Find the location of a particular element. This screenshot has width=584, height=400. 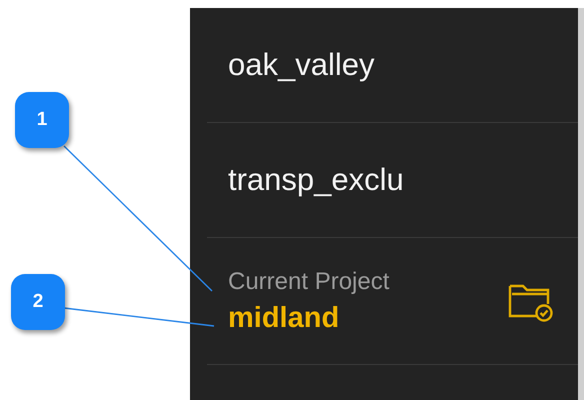

project-name: oak_valley is located at coordinates (301, 65).